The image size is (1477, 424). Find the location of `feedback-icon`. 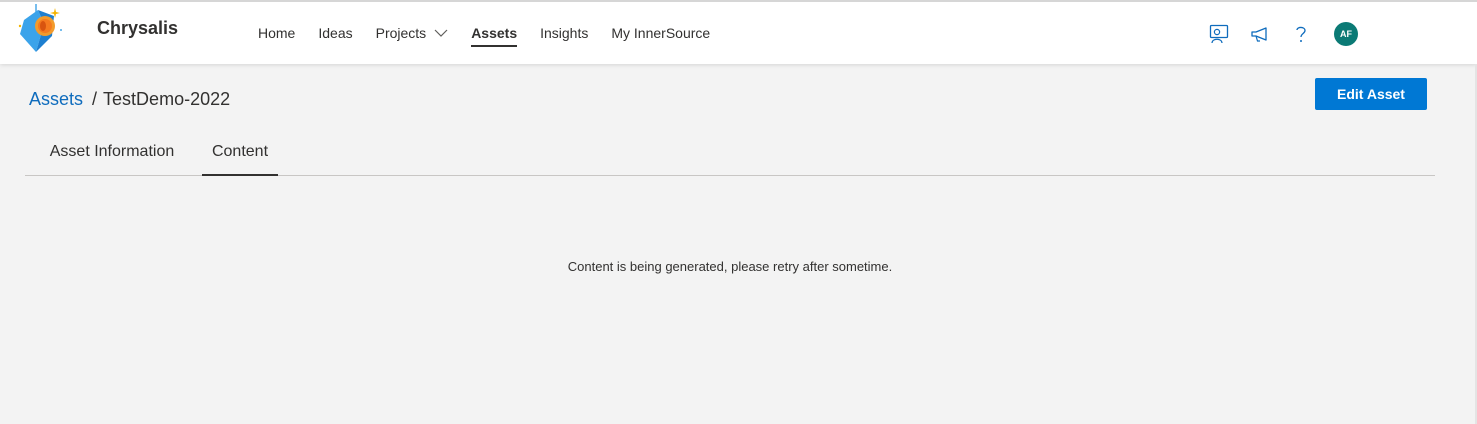

feedback-icon is located at coordinates (1219, 34).